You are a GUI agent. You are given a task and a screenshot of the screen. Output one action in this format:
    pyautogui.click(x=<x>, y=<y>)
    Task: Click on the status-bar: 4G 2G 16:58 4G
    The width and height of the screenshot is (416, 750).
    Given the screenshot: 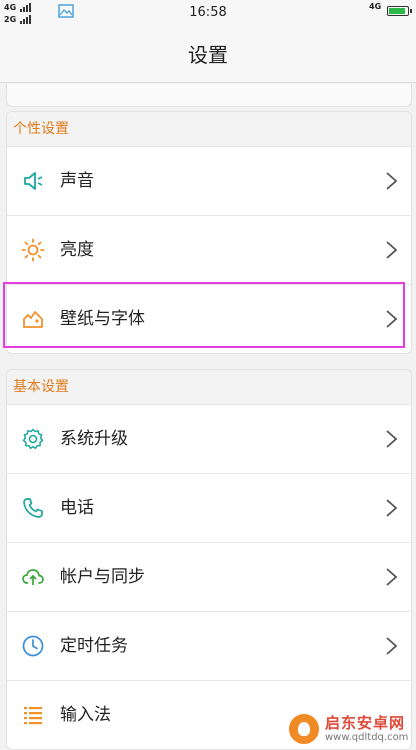 What is the action you would take?
    pyautogui.click(x=208, y=14)
    